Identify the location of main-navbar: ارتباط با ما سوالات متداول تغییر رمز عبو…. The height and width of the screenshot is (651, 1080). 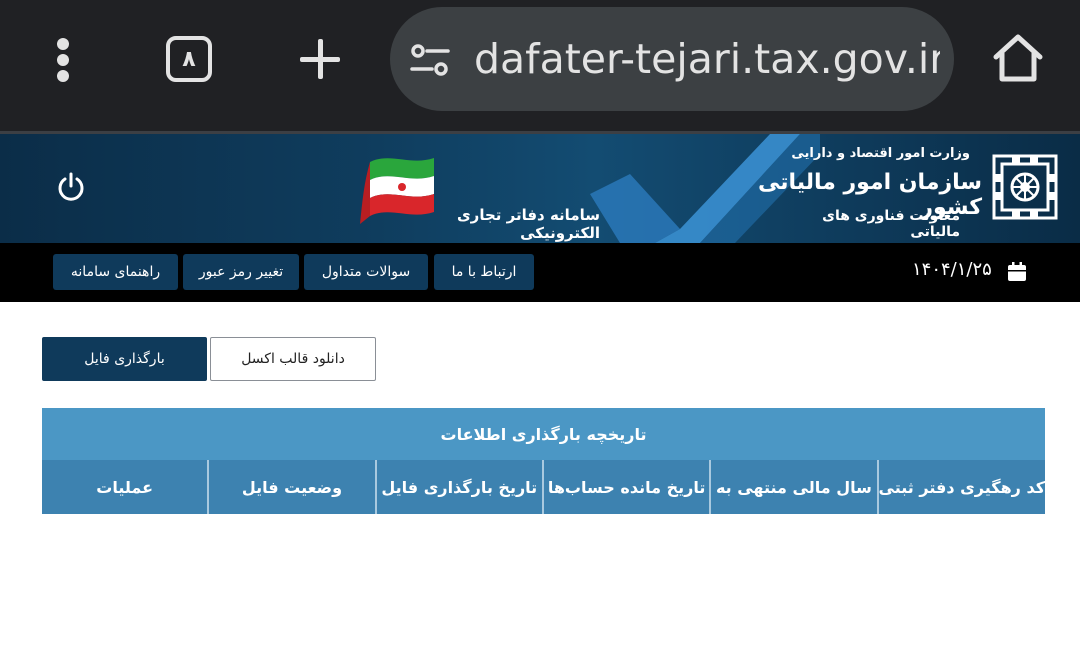
(540, 272).